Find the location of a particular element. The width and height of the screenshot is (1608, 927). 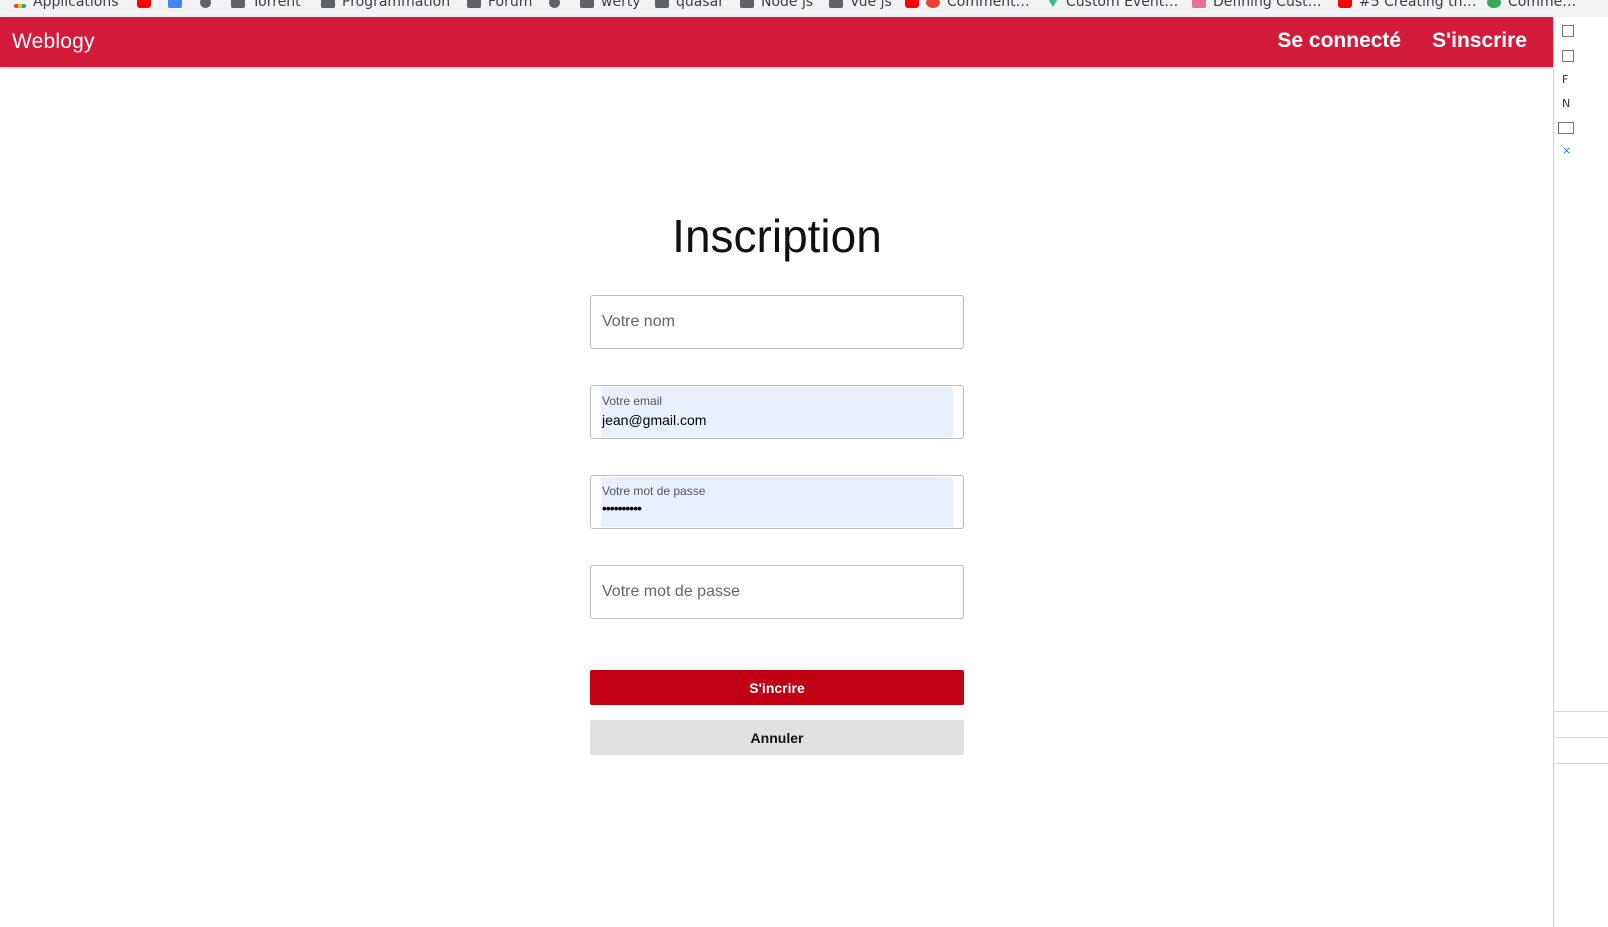

devtools-panel: F N × is located at coordinates (1580, 472).